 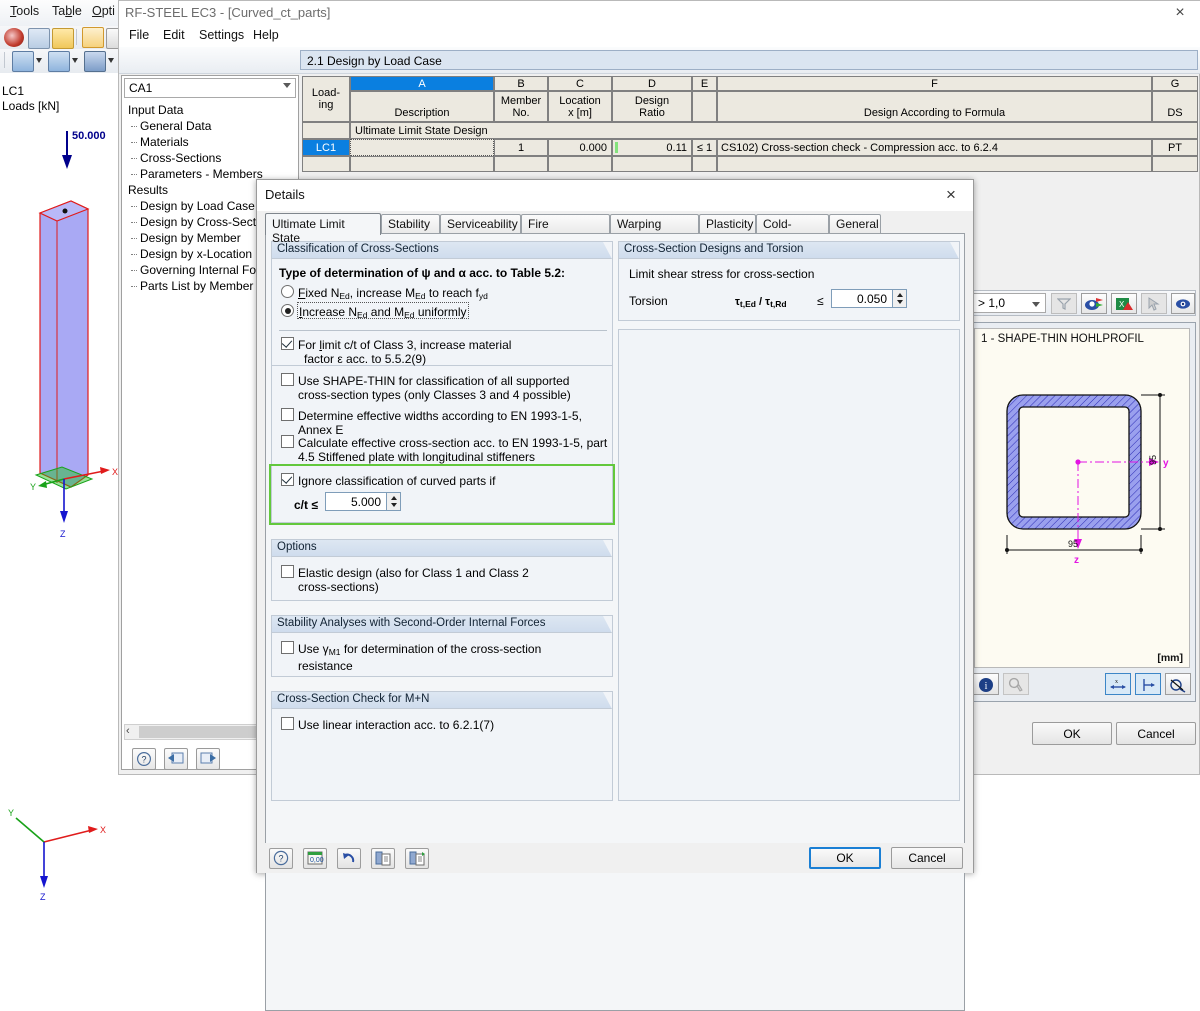 What do you see at coordinates (144, 759) in the screenshot?
I see `help-button: ?` at bounding box center [144, 759].